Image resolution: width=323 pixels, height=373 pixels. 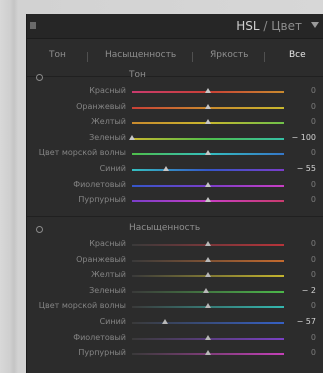 I want to click on slider-value: − 57, so click(x=306, y=321).